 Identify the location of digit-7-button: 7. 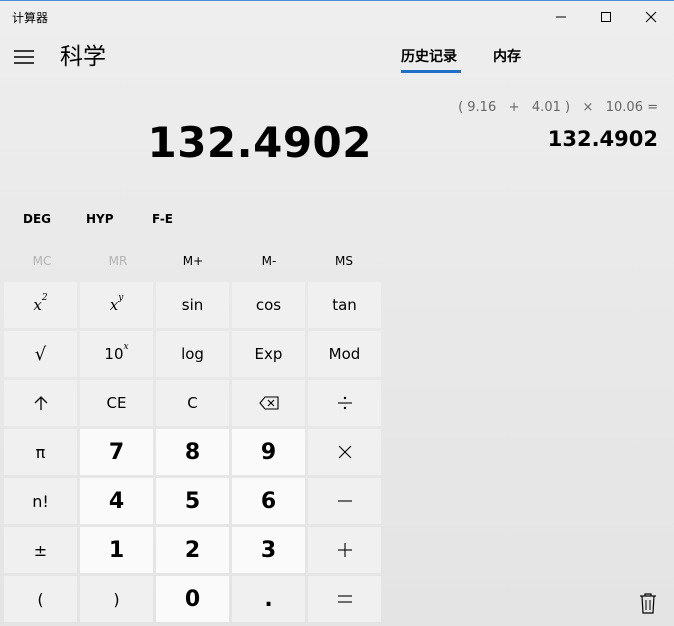
(116, 452).